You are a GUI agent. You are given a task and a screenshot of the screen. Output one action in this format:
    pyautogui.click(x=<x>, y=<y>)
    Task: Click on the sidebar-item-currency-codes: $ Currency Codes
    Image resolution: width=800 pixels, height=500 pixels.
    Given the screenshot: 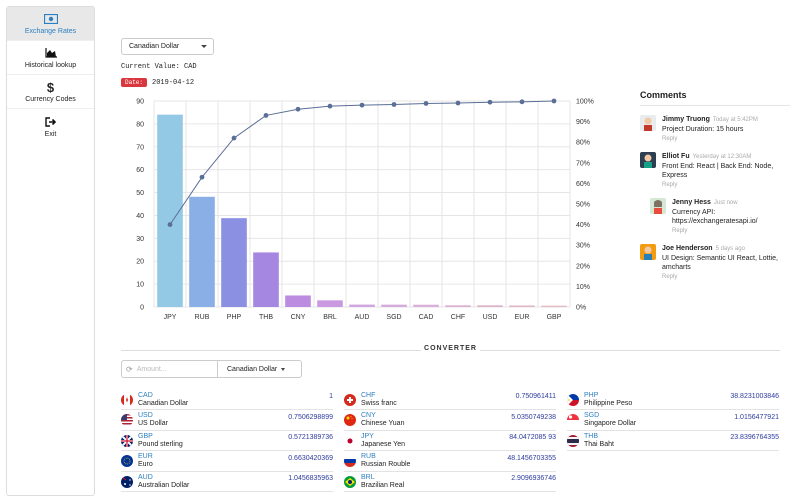 What is the action you would take?
    pyautogui.click(x=50, y=92)
    